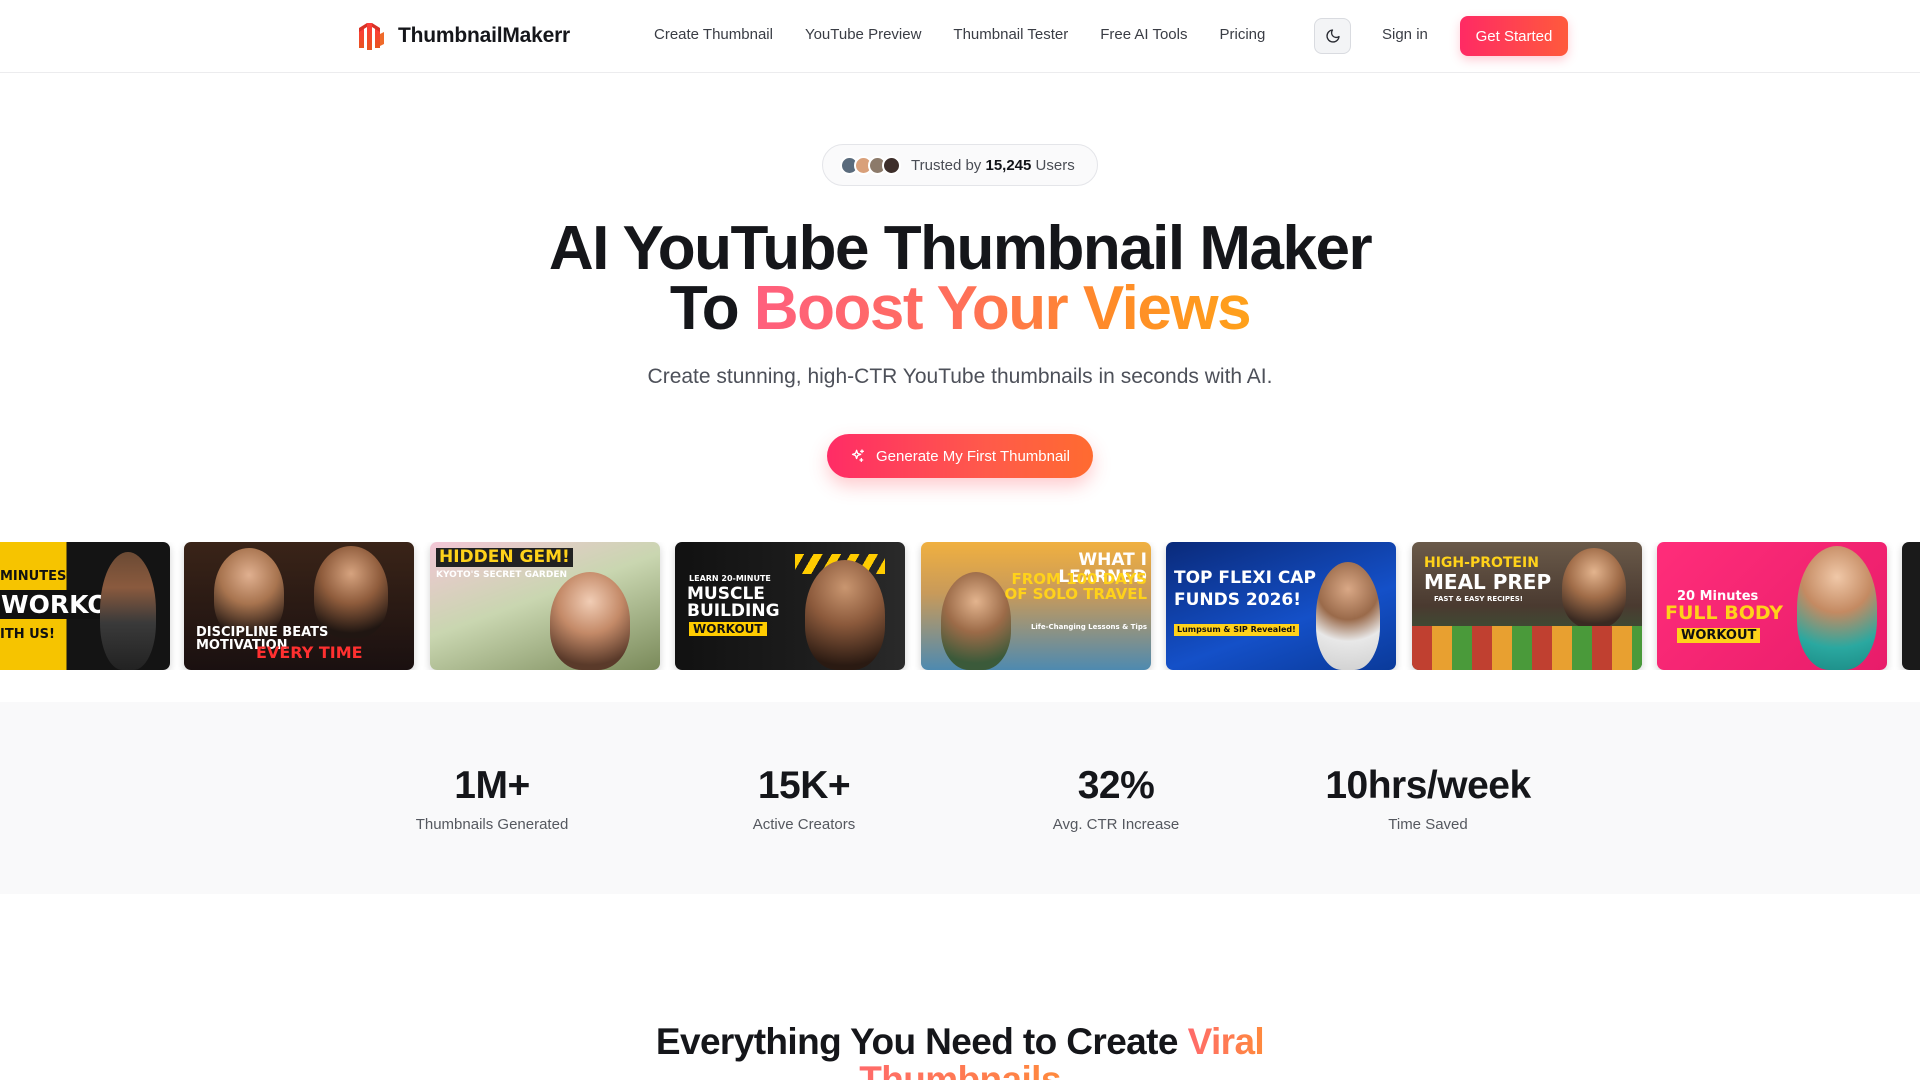 The image size is (1920, 1080). Describe the element at coordinates (299, 606) in the screenshot. I see `thumbnail-card: DISCIPLINE BEATS MOTIVATION EVERY TIME` at that location.